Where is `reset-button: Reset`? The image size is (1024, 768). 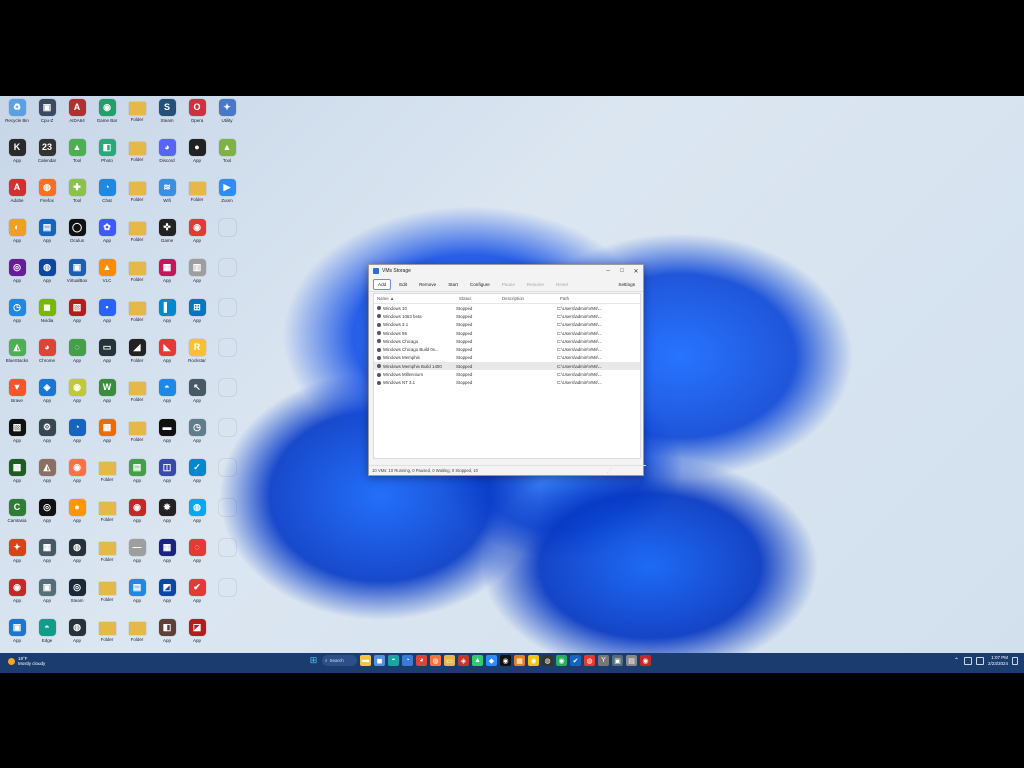 reset-button: Reset is located at coordinates (562, 284).